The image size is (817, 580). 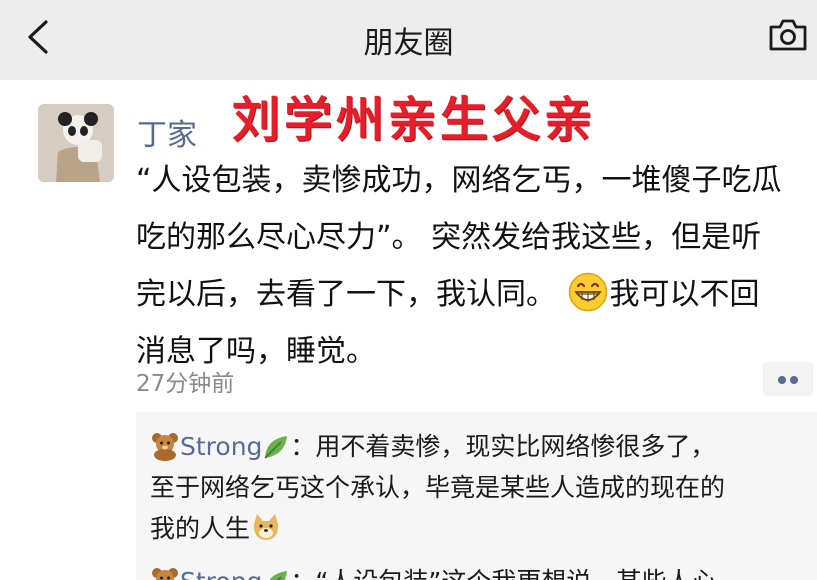 I want to click on camera-icon, so click(x=788, y=35).